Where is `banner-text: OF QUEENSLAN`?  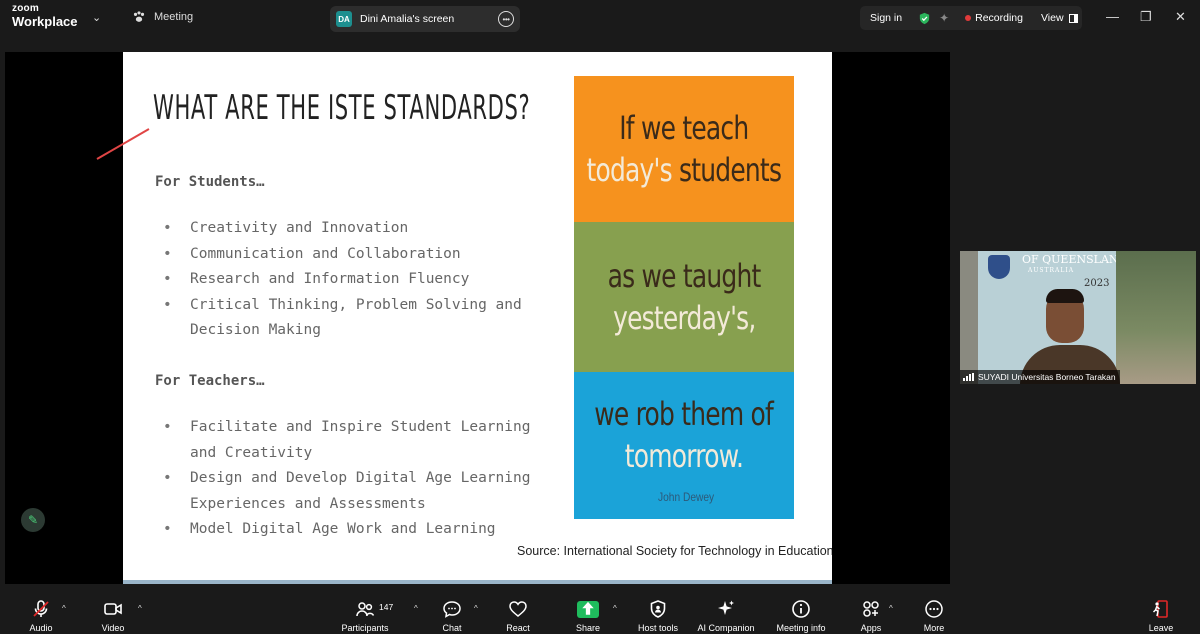
banner-text: OF QUEENSLAN is located at coordinates (1070, 259).